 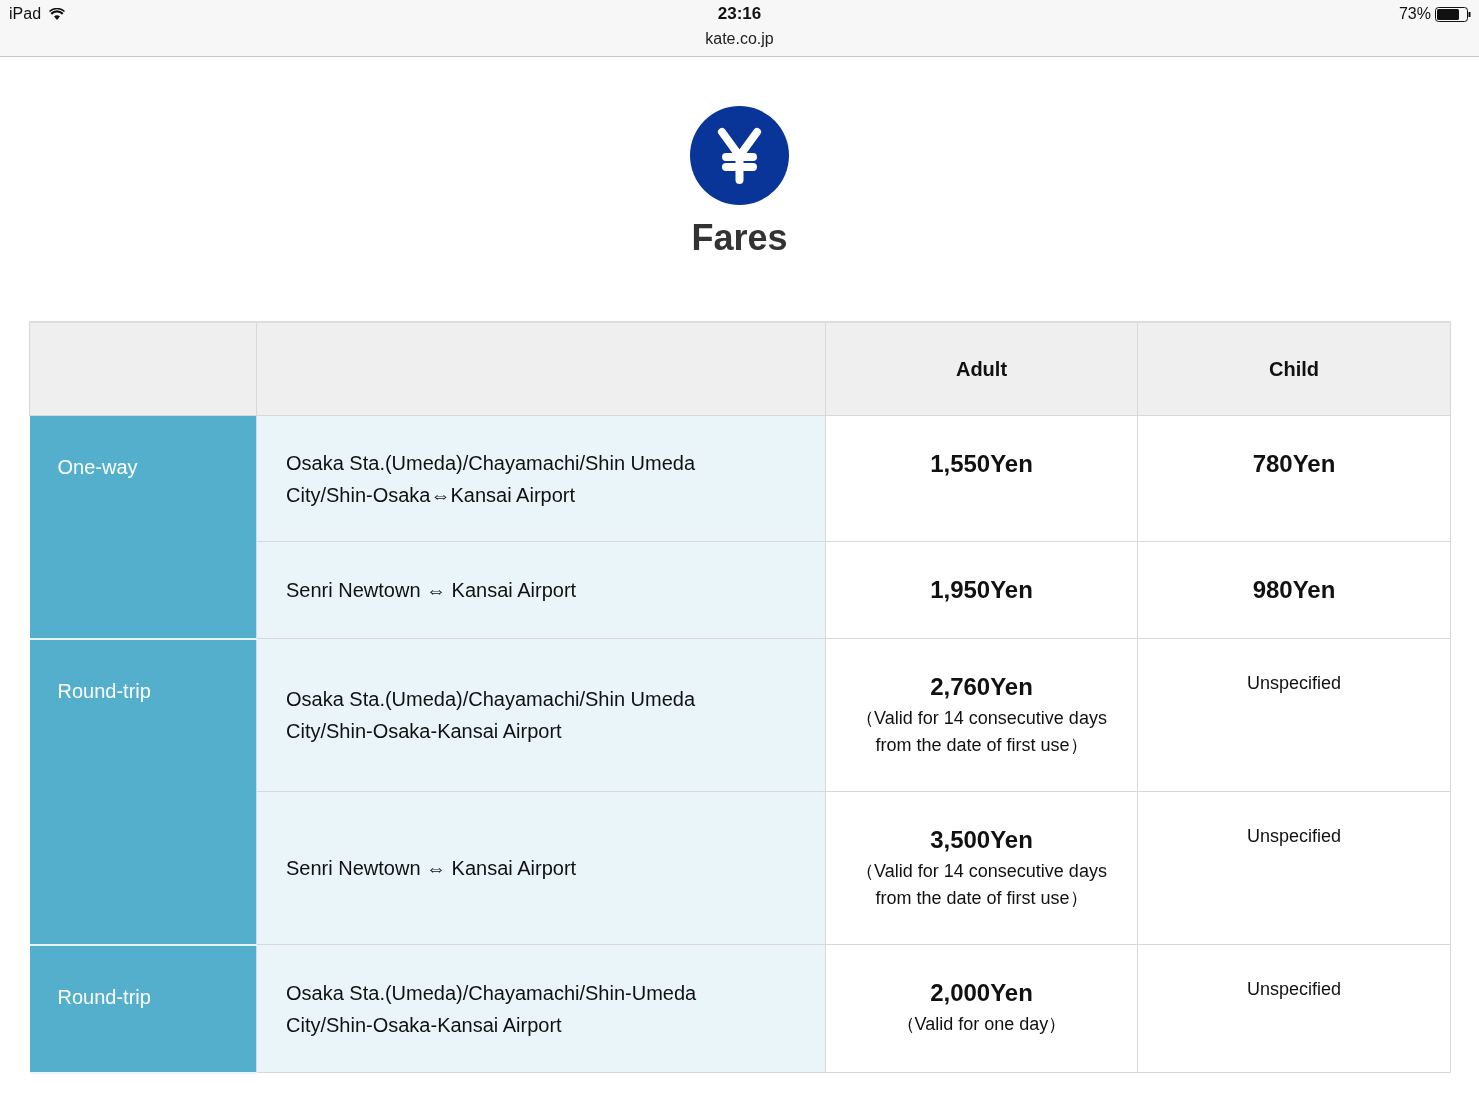 I want to click on yen-icon, so click(x=739, y=155).